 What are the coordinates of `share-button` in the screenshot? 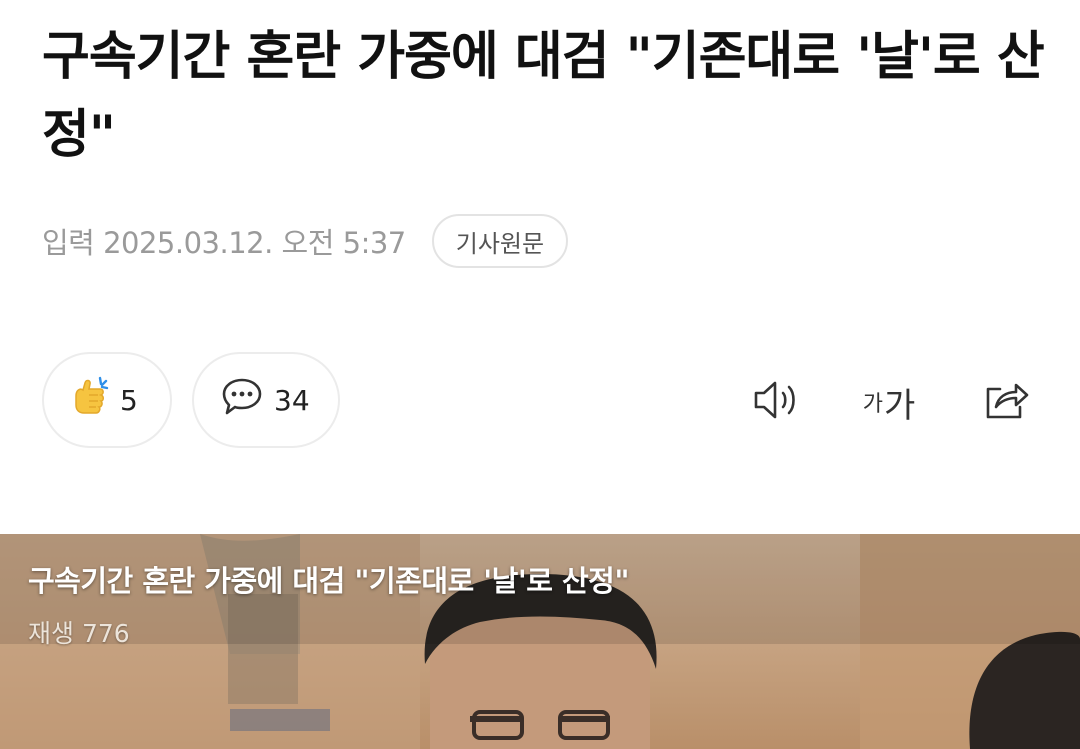 It's located at (1006, 402).